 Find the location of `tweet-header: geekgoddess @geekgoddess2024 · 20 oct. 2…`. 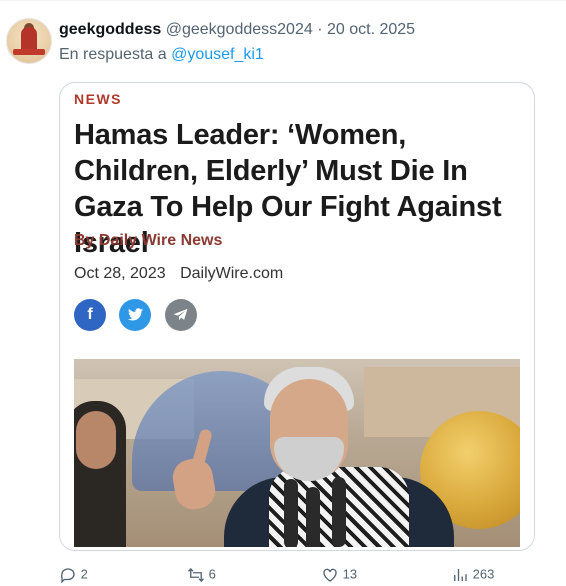

tweet-header: geekgoddess @geekgoddess2024 · 20 oct. 2… is located at coordinates (237, 30).